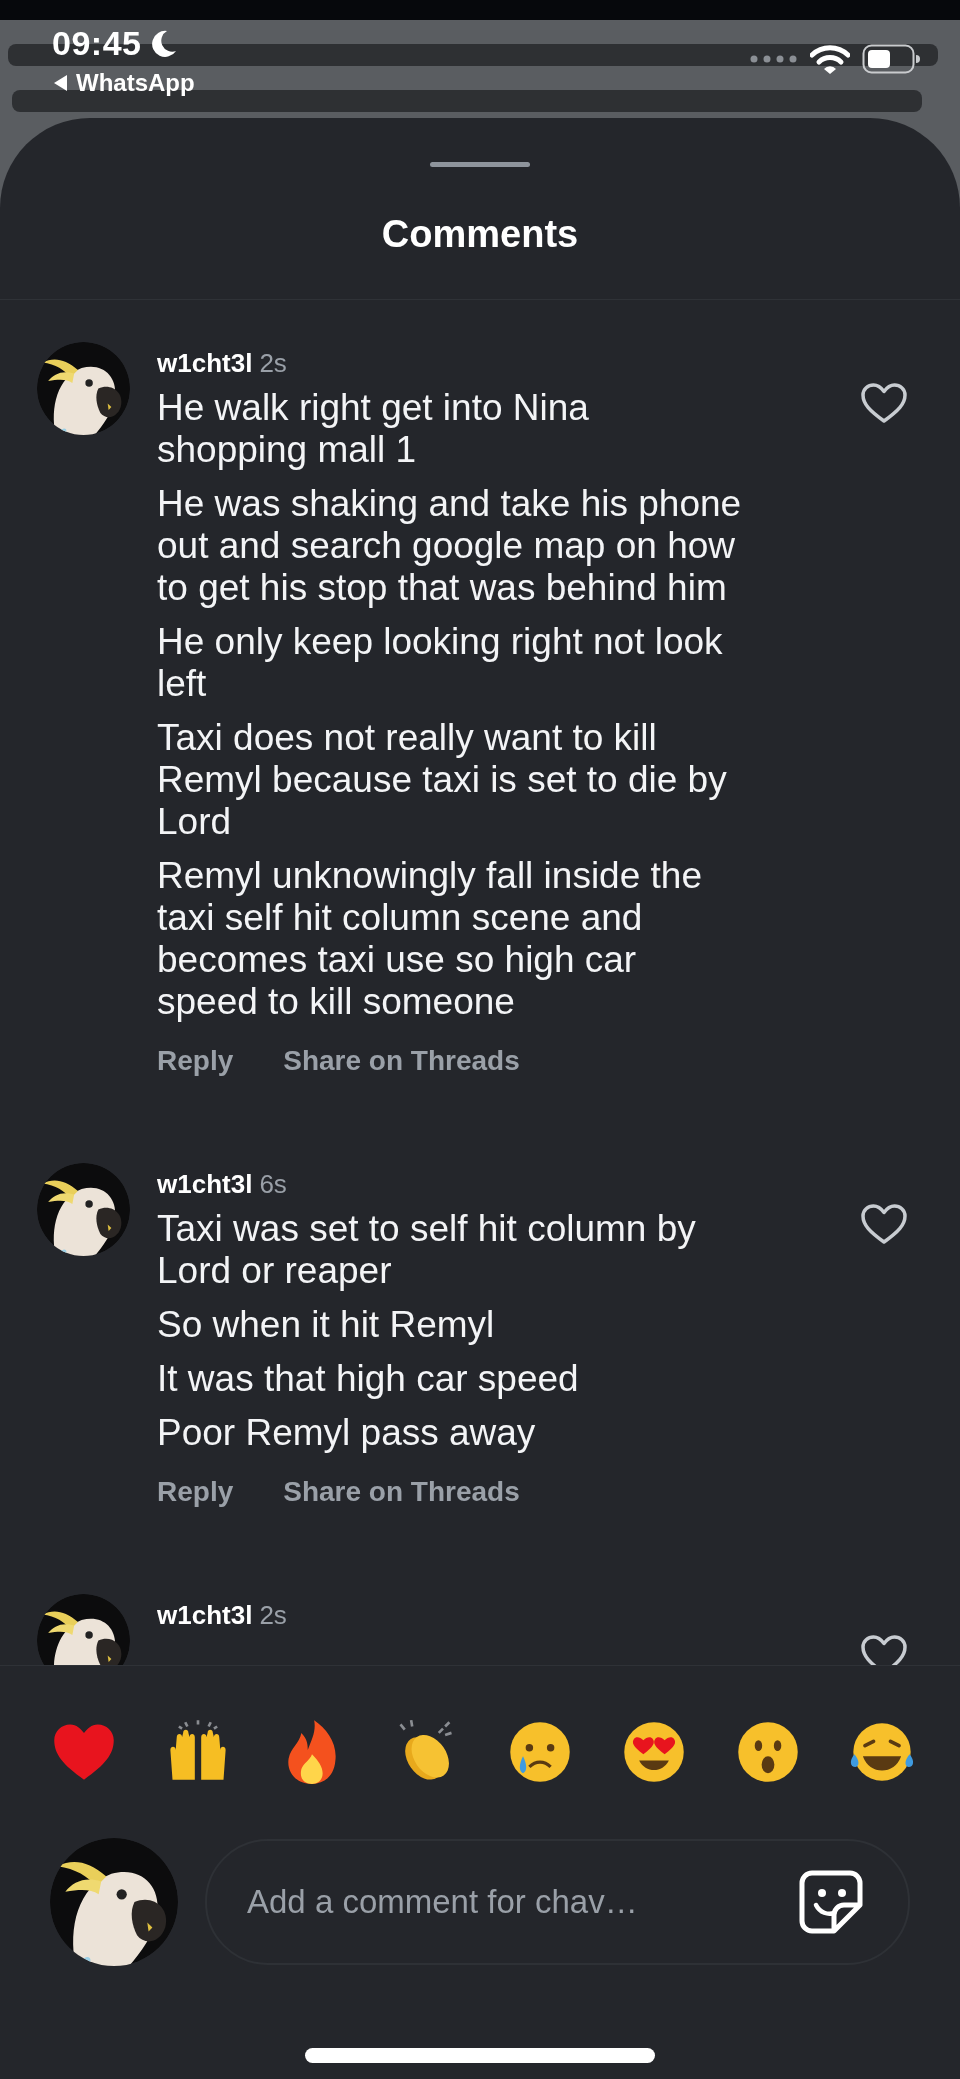 Image resolution: width=960 pixels, height=2079 pixels. What do you see at coordinates (347, 1433) in the screenshot?
I see `comment-text: Poor Remyl pass away` at bounding box center [347, 1433].